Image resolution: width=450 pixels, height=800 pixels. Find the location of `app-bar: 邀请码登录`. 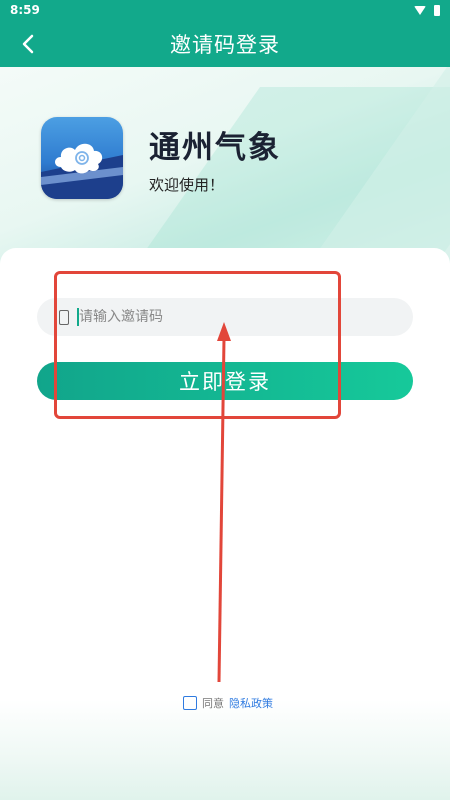

app-bar: 邀请码登录 is located at coordinates (225, 43).